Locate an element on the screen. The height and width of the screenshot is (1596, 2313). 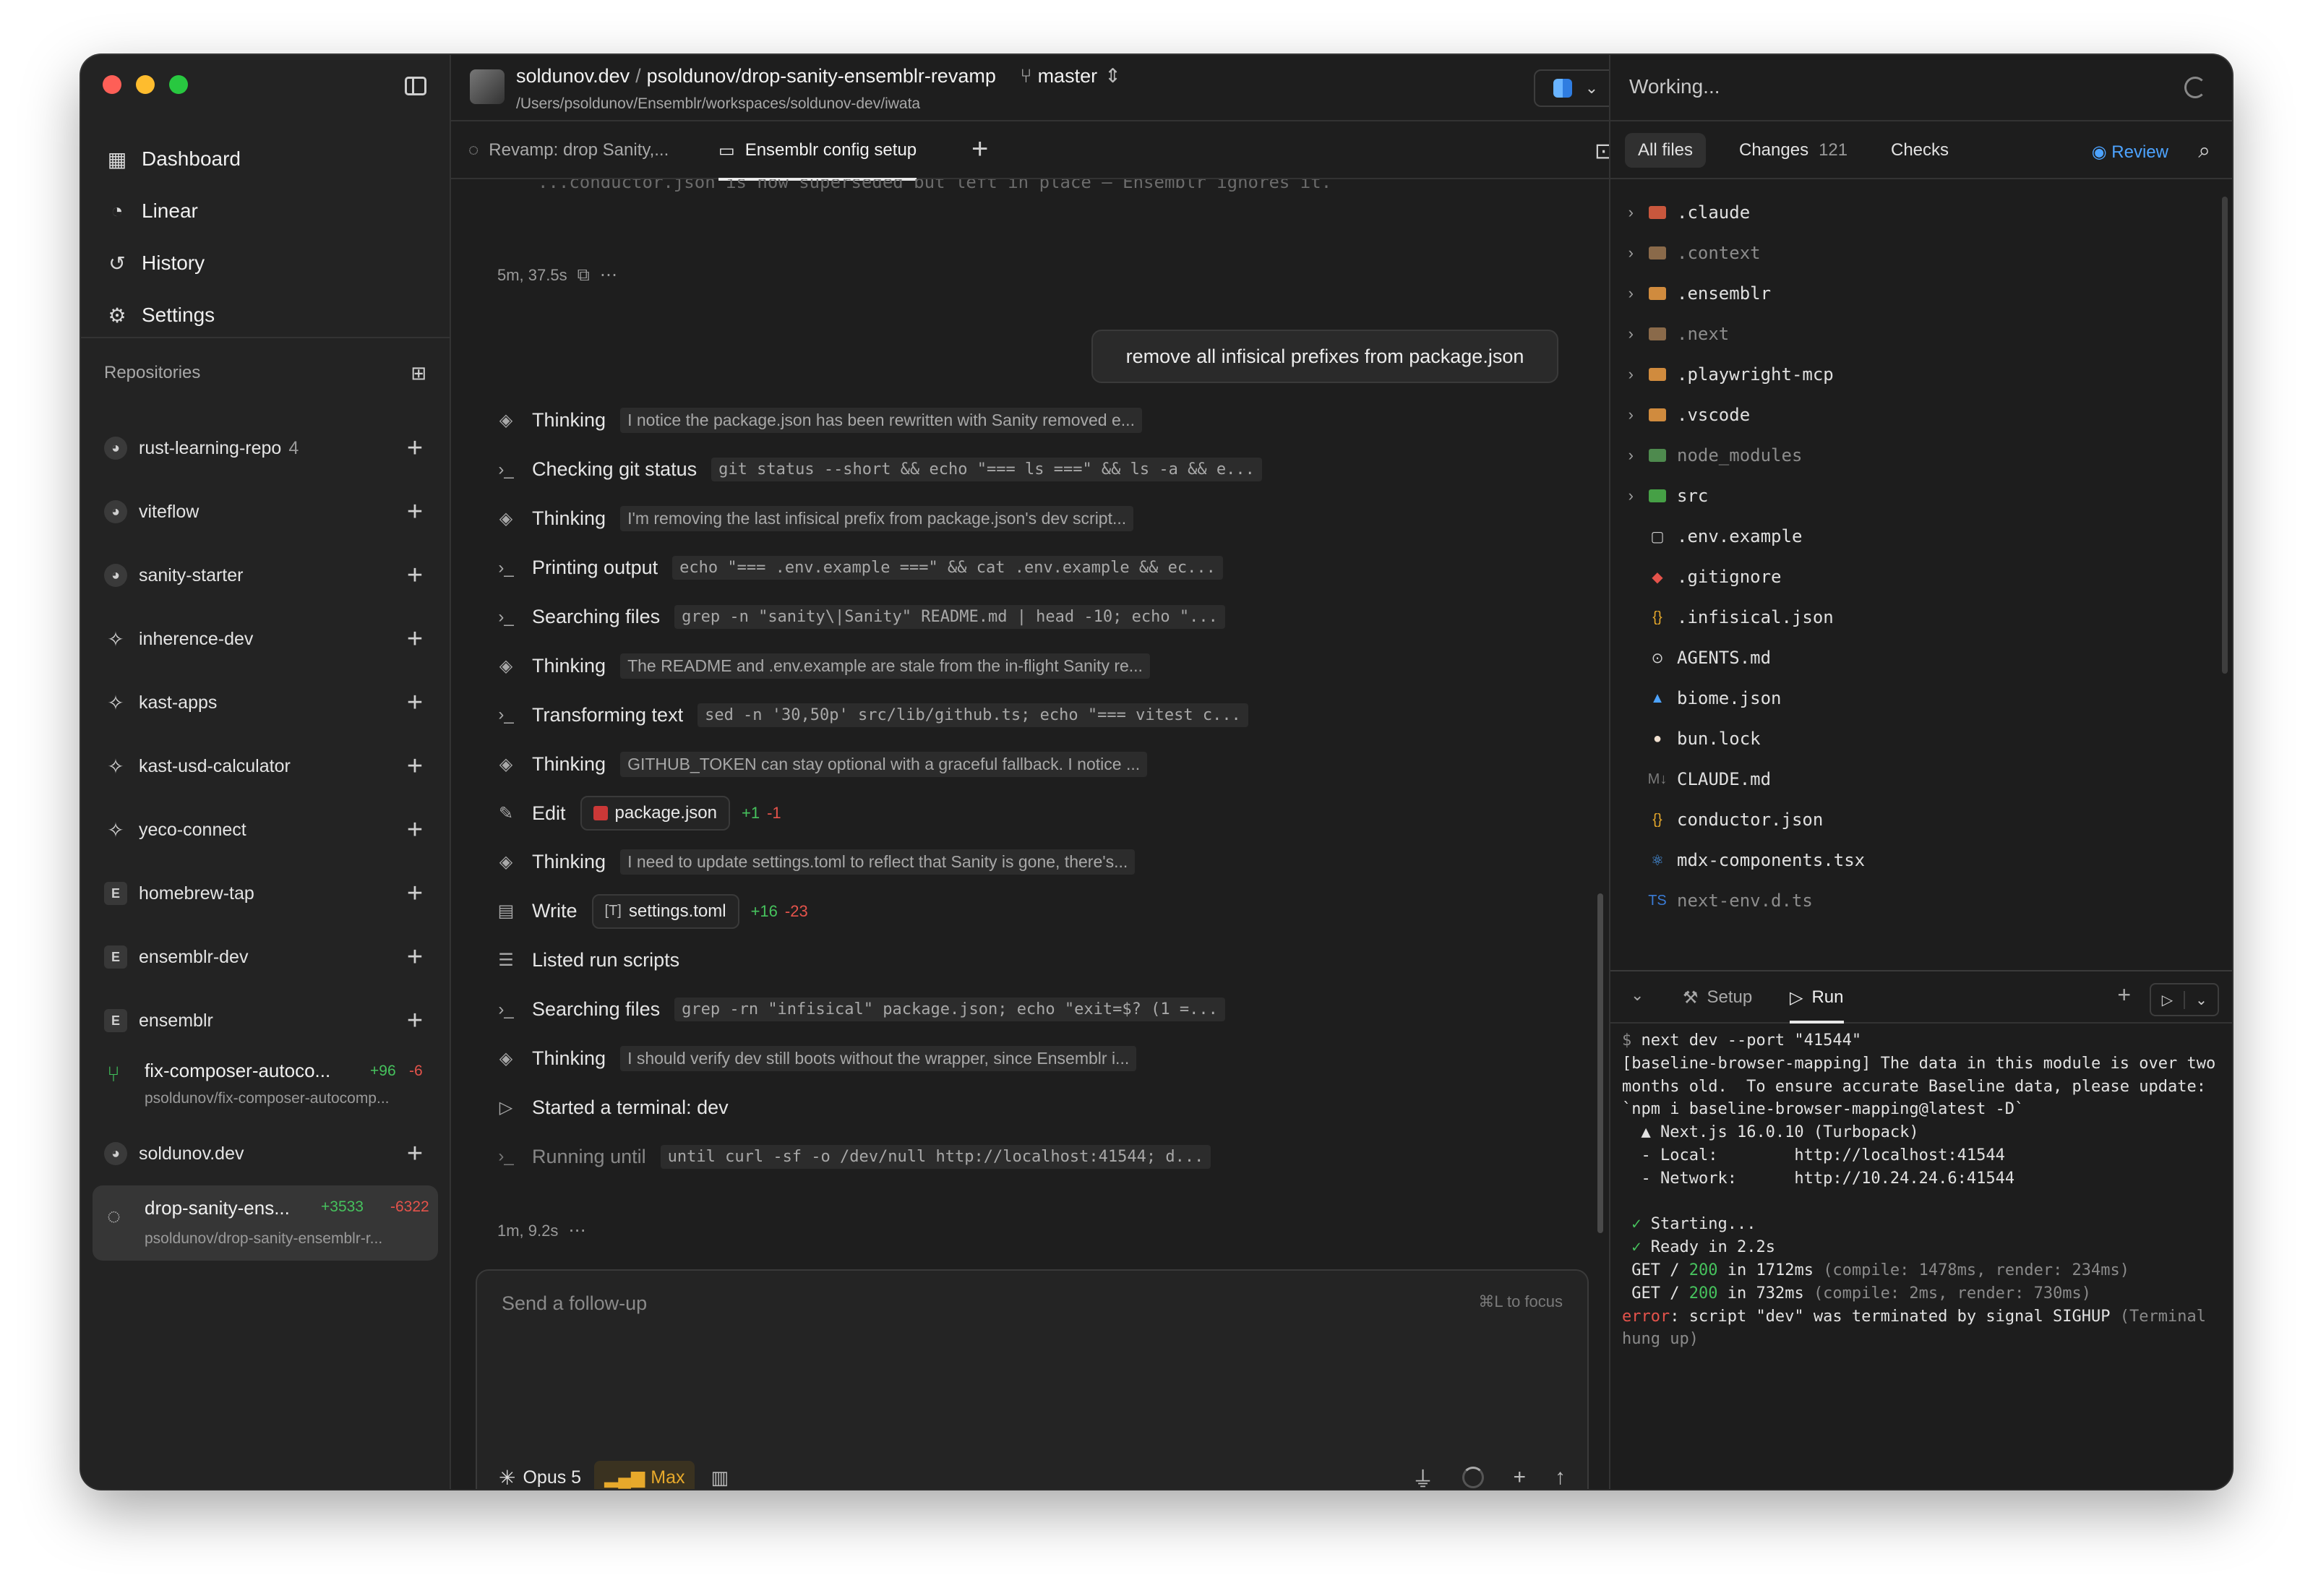
copy-icon: ⧉ is located at coordinates (584, 275).